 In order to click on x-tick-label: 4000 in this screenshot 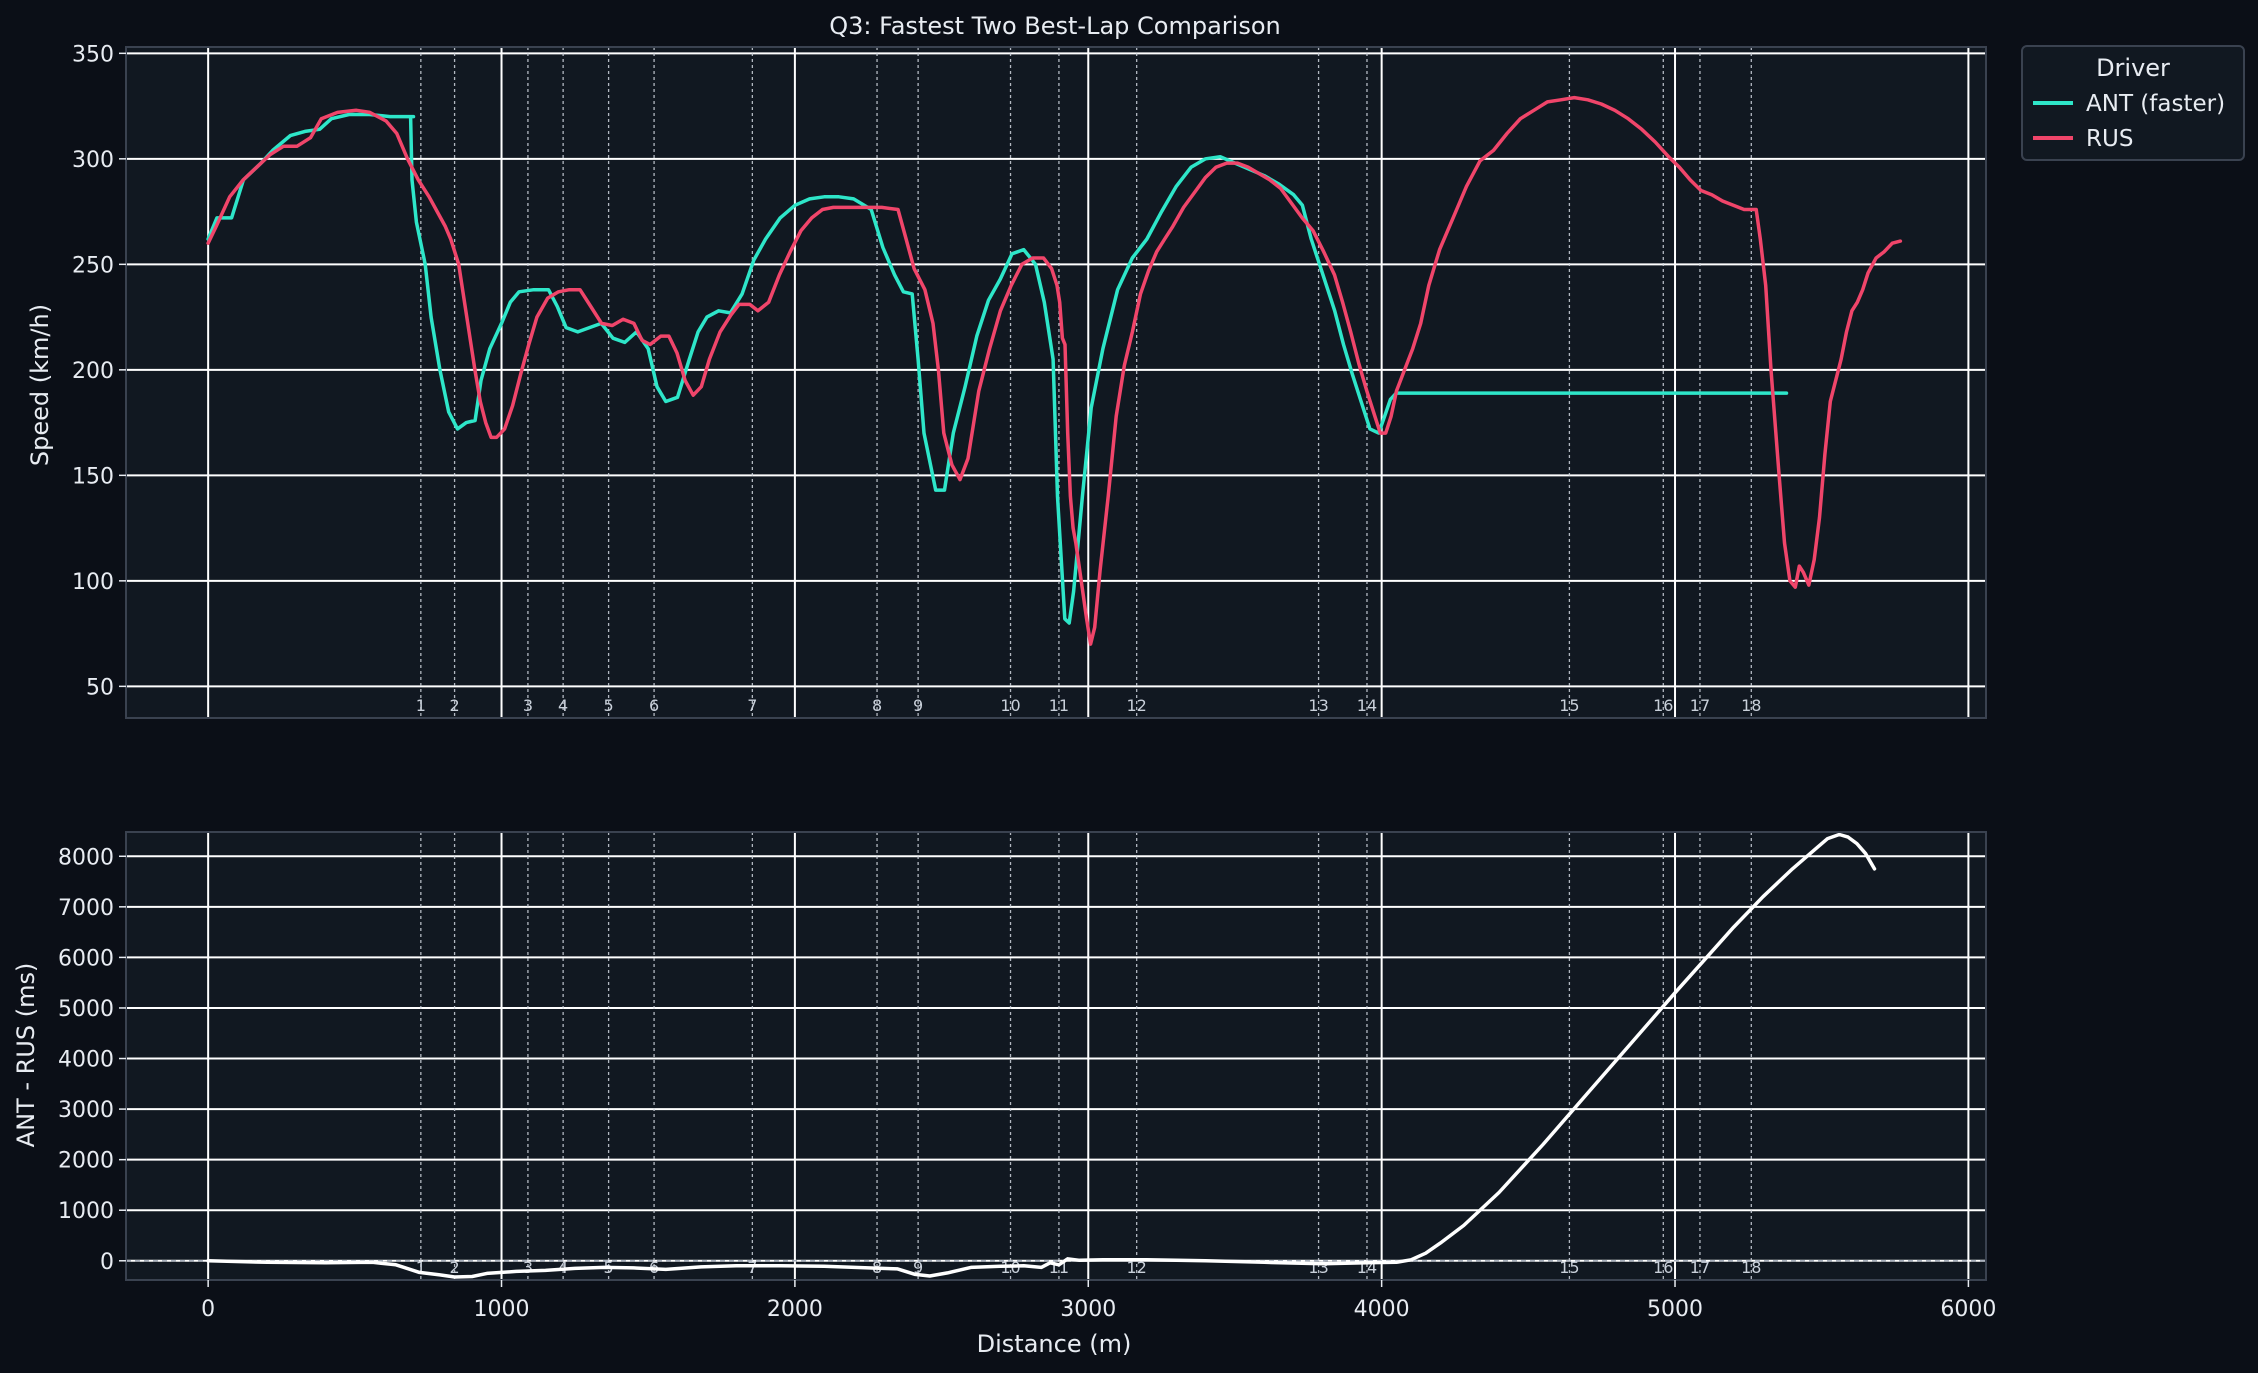, I will do `click(1382, 1309)`.